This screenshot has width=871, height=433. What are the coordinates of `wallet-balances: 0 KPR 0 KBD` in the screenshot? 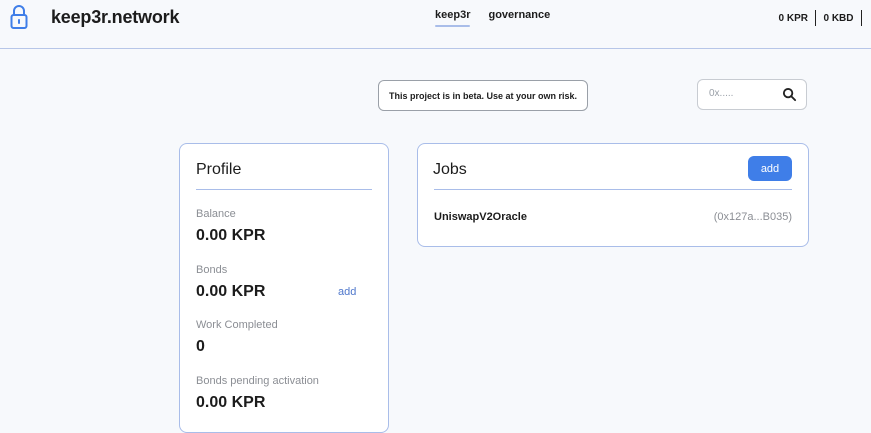 It's located at (820, 18).